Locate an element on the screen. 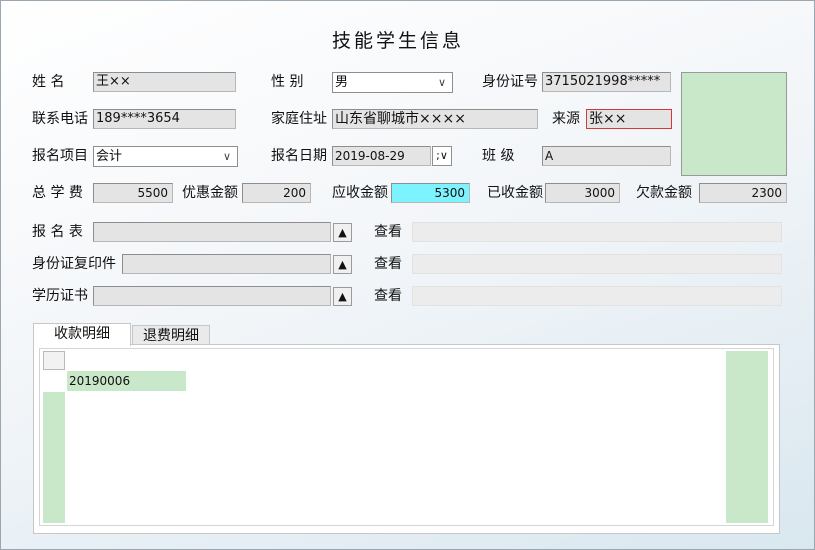  name-label: 姓 名 is located at coordinates (48, 82).